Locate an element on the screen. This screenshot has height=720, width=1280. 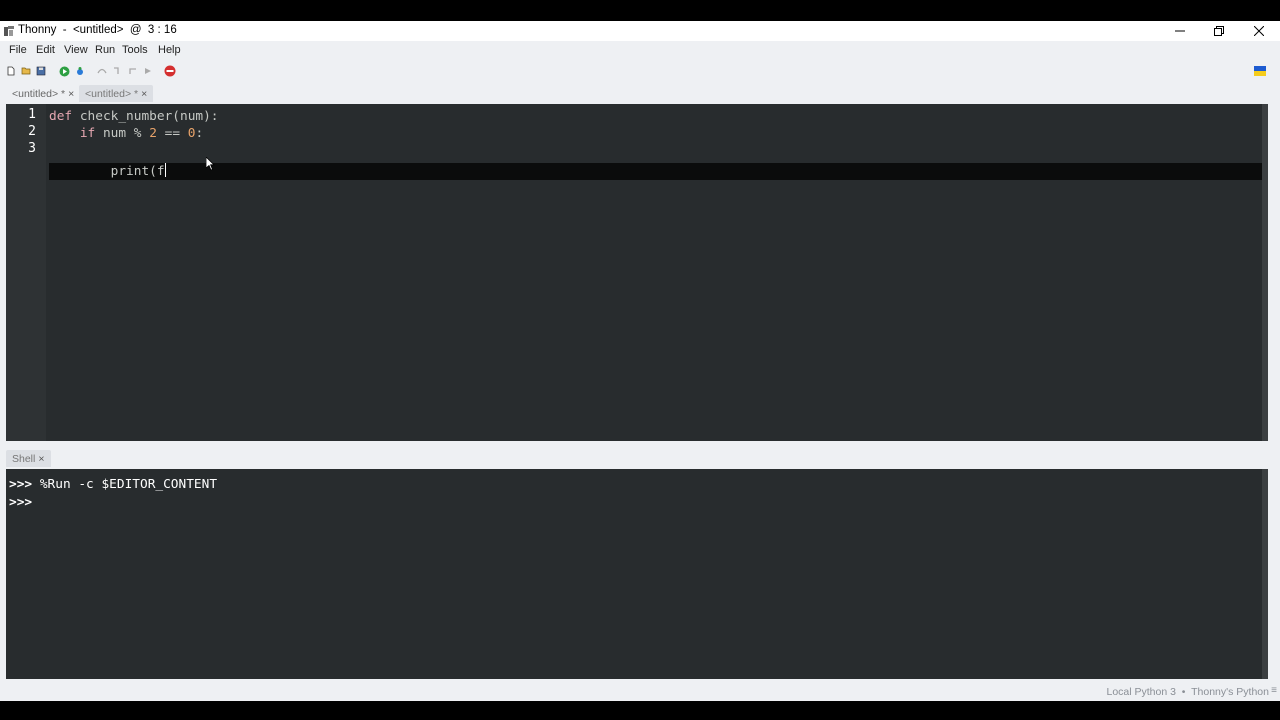
stop-icon is located at coordinates (170, 71).